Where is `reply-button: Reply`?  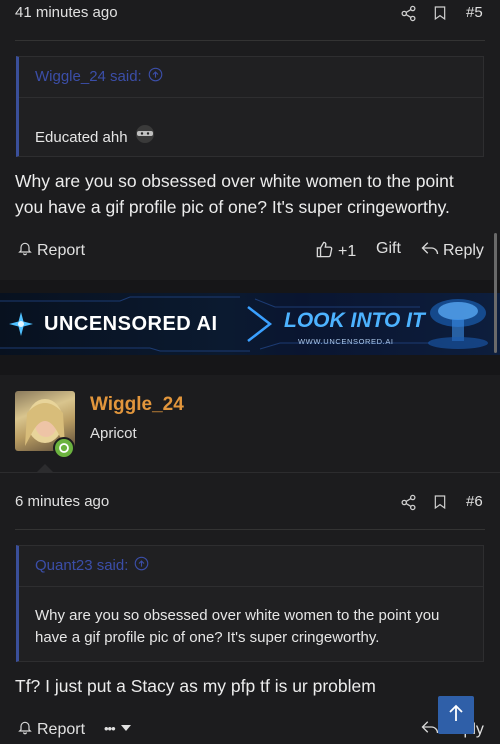
reply-button: Reply is located at coordinates (452, 250).